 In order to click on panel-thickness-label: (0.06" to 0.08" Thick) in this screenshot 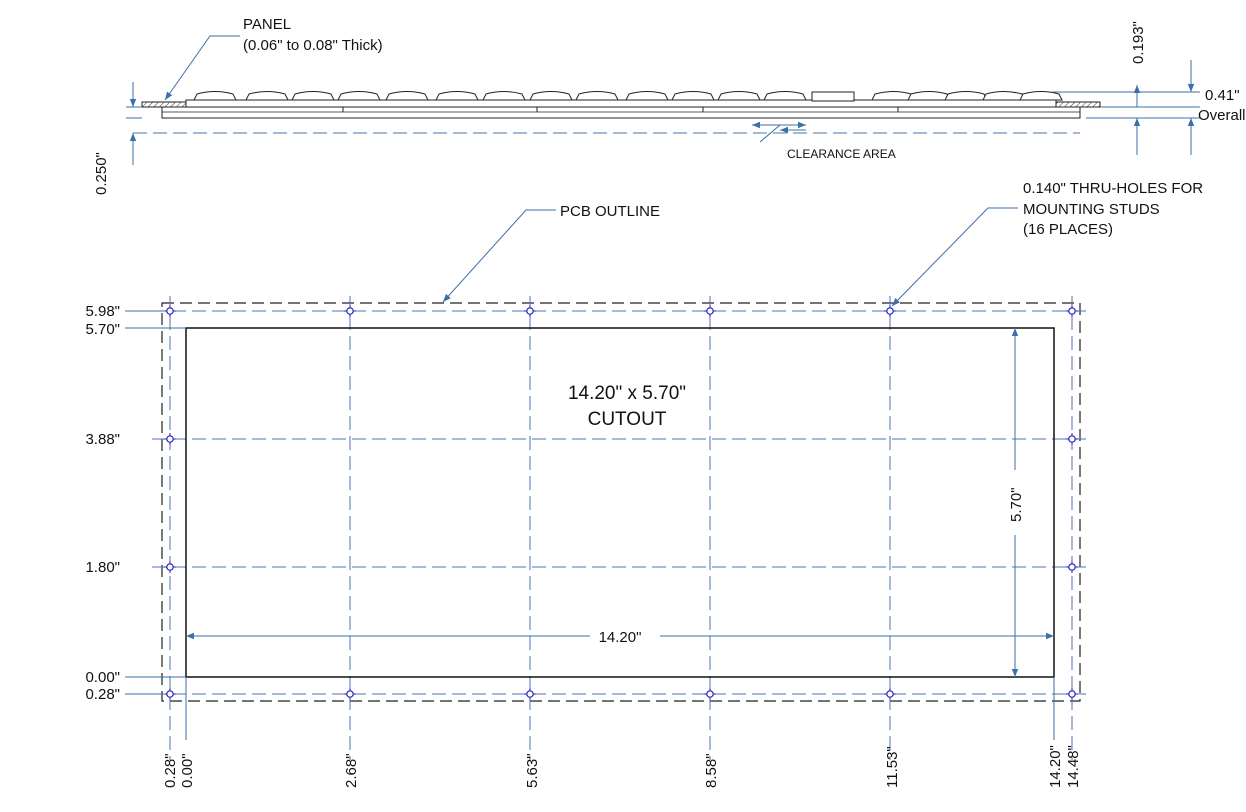, I will do `click(313, 45)`.